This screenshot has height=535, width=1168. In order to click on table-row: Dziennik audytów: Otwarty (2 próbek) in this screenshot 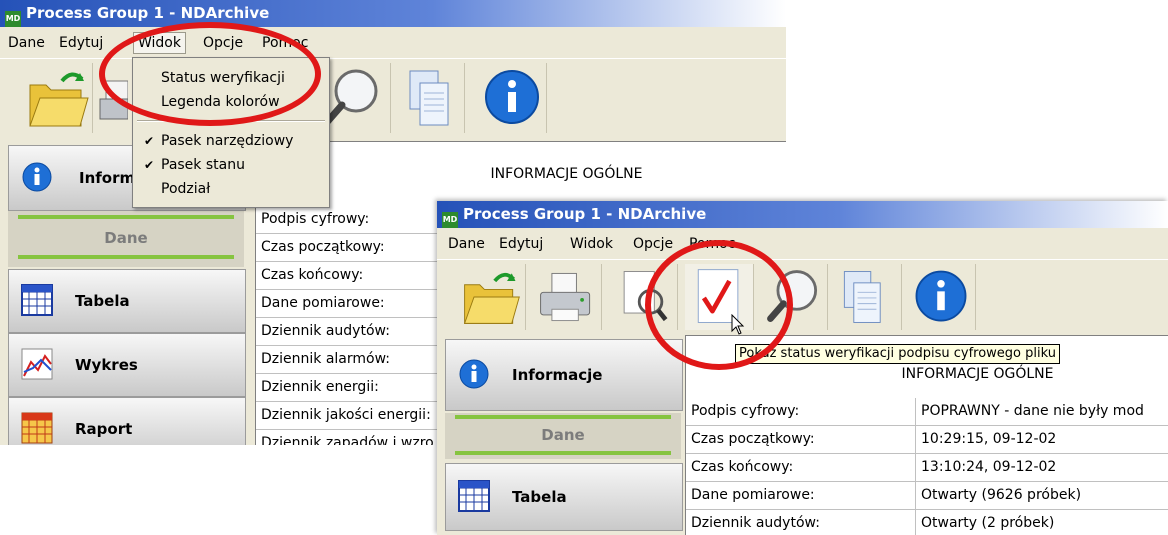, I will do `click(927, 522)`.